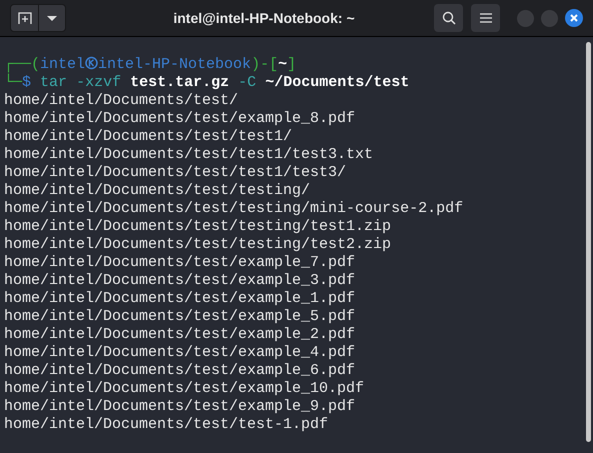 This screenshot has width=593, height=453. I want to click on output-line: home/intel/Documents/test/example_8.pdf, so click(180, 118).